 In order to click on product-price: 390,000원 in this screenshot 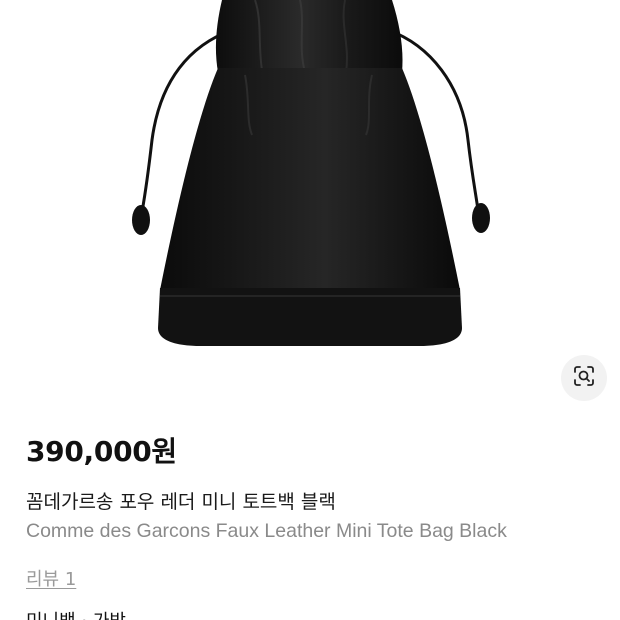, I will do `click(101, 451)`.